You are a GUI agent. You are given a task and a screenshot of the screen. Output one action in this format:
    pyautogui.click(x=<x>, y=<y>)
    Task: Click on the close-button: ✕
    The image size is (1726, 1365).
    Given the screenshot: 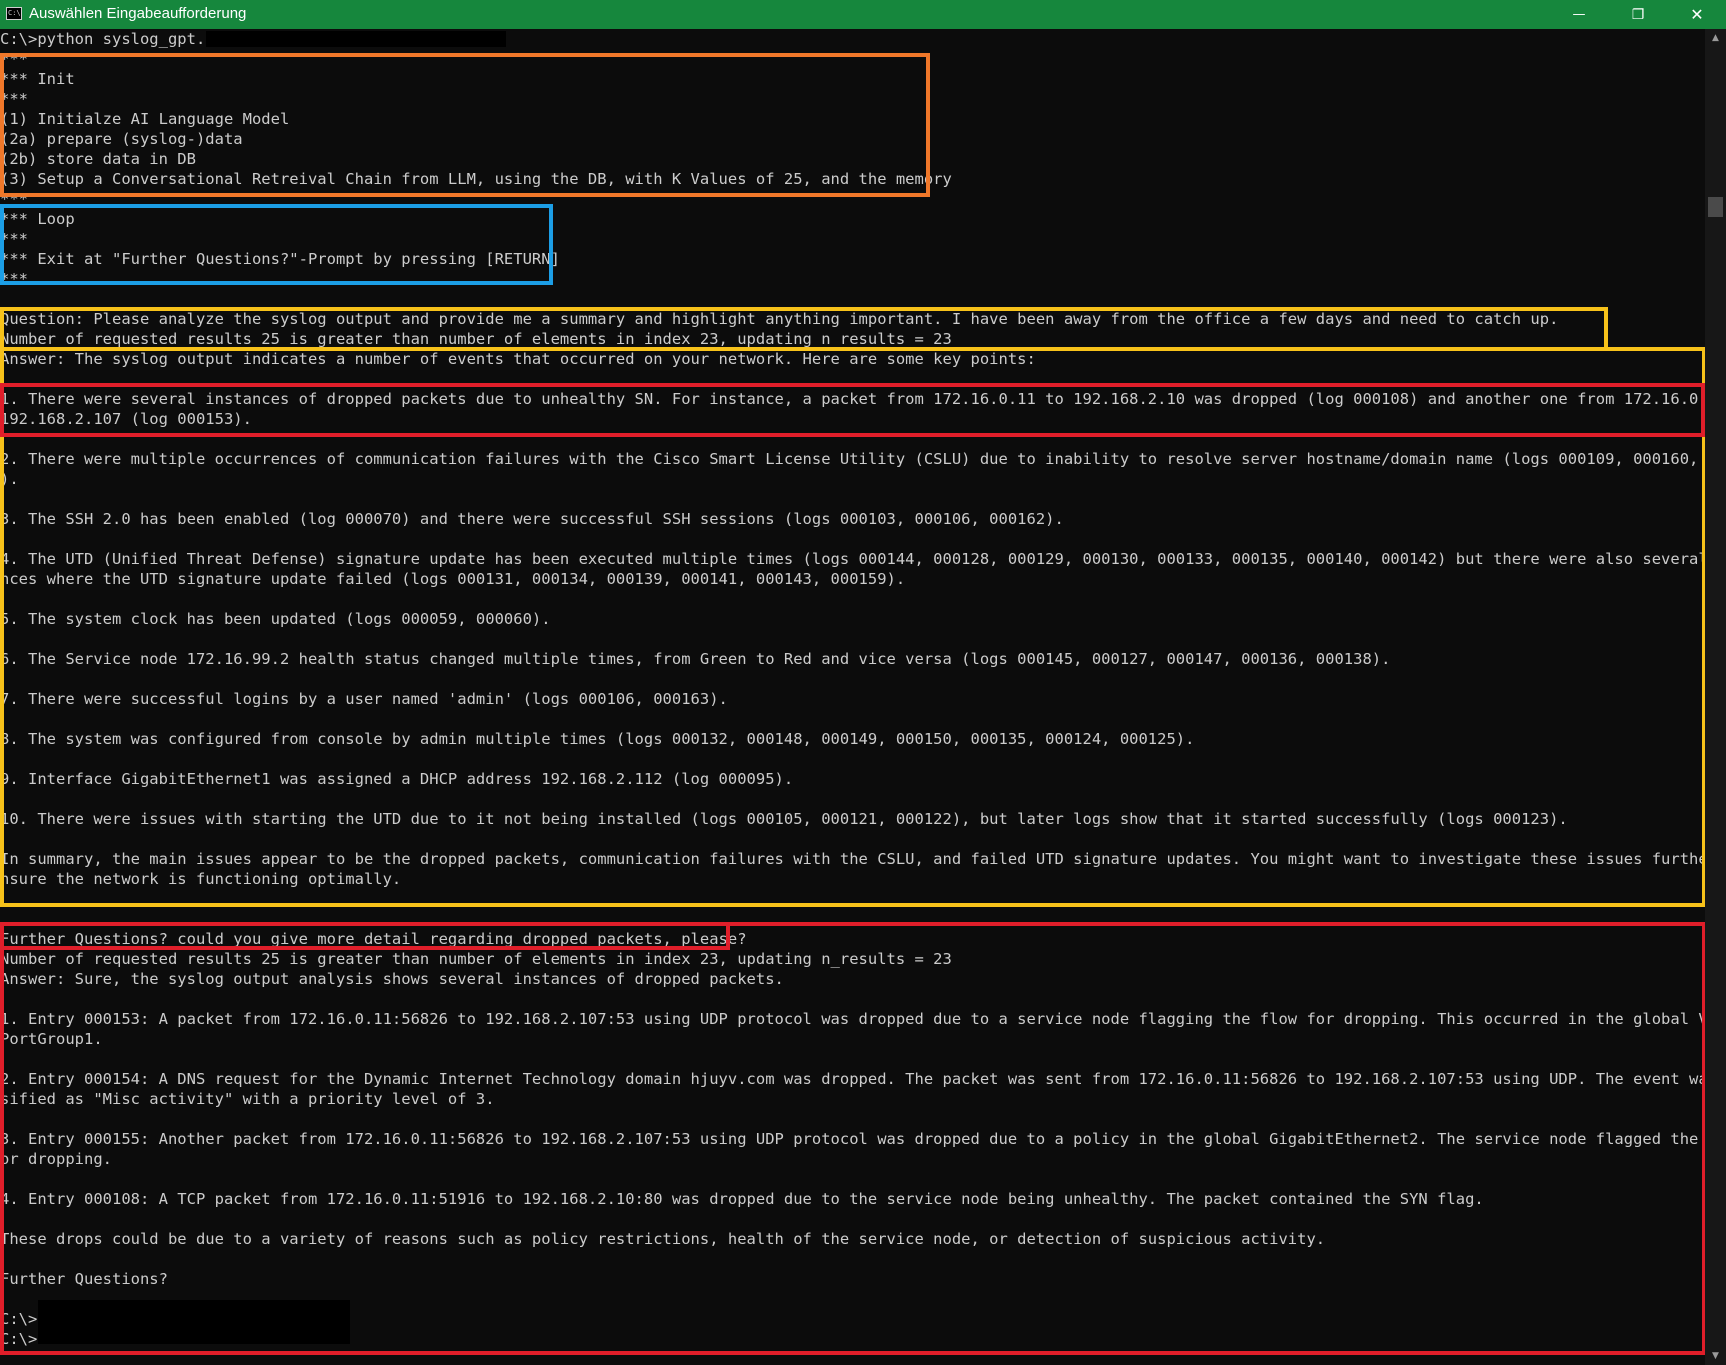 What is the action you would take?
    pyautogui.click(x=1697, y=14)
    